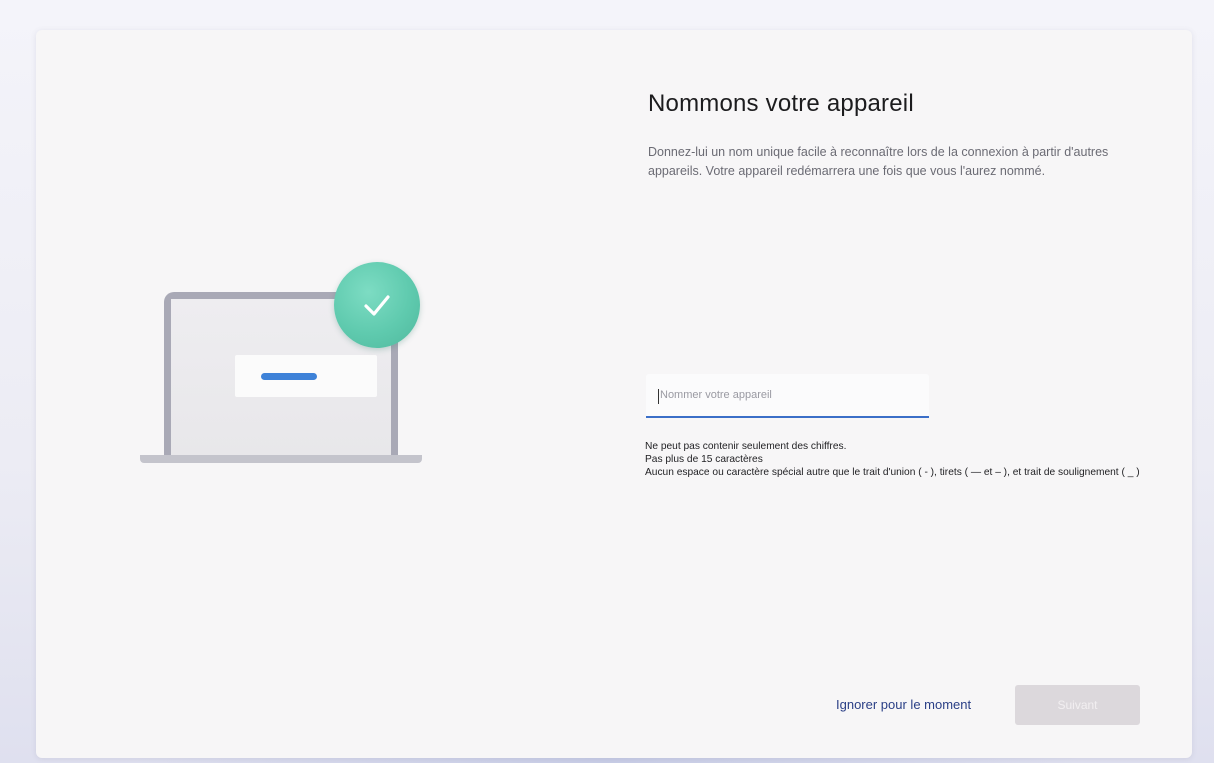 This screenshot has height=763, width=1214. I want to click on rule-item: Pas plus de 15 caractères, so click(704, 460).